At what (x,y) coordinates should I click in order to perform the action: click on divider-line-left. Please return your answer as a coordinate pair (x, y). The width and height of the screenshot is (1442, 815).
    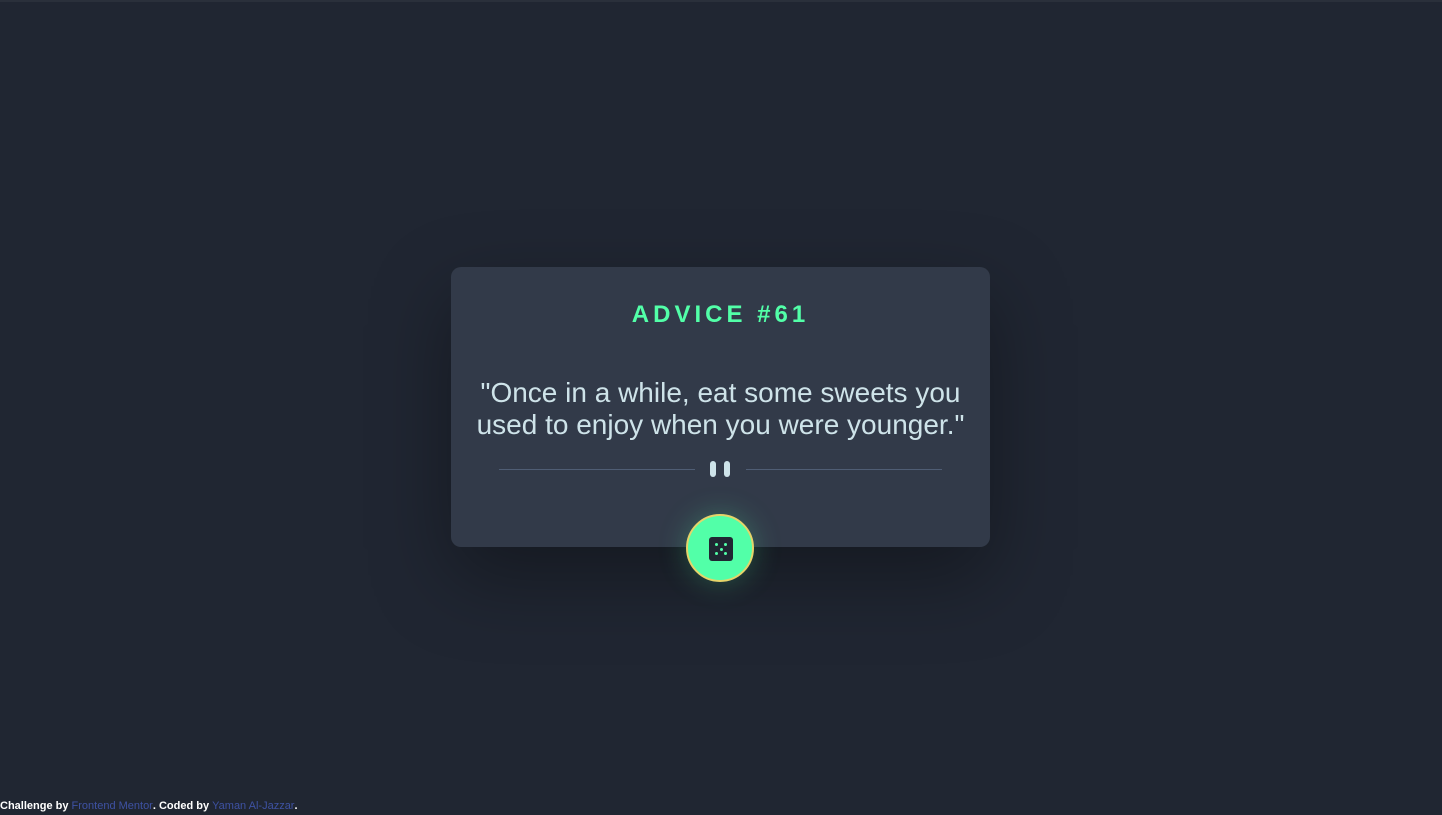
    Looking at the image, I should click on (597, 469).